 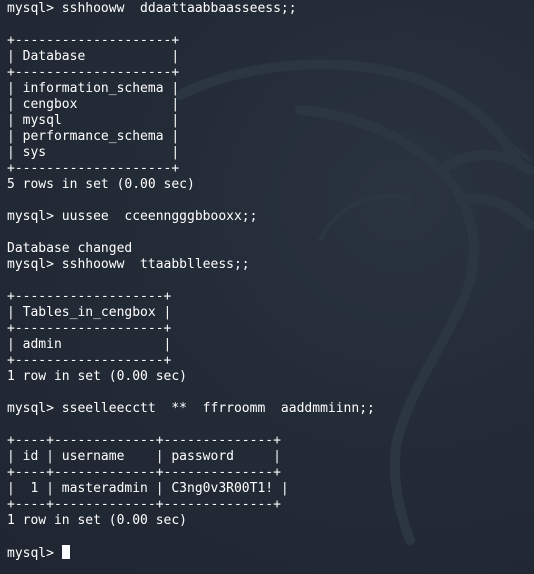 I want to click on terminal-line: | 1 | masteradmin | C3ng0v3R00T1! |, so click(x=148, y=488).